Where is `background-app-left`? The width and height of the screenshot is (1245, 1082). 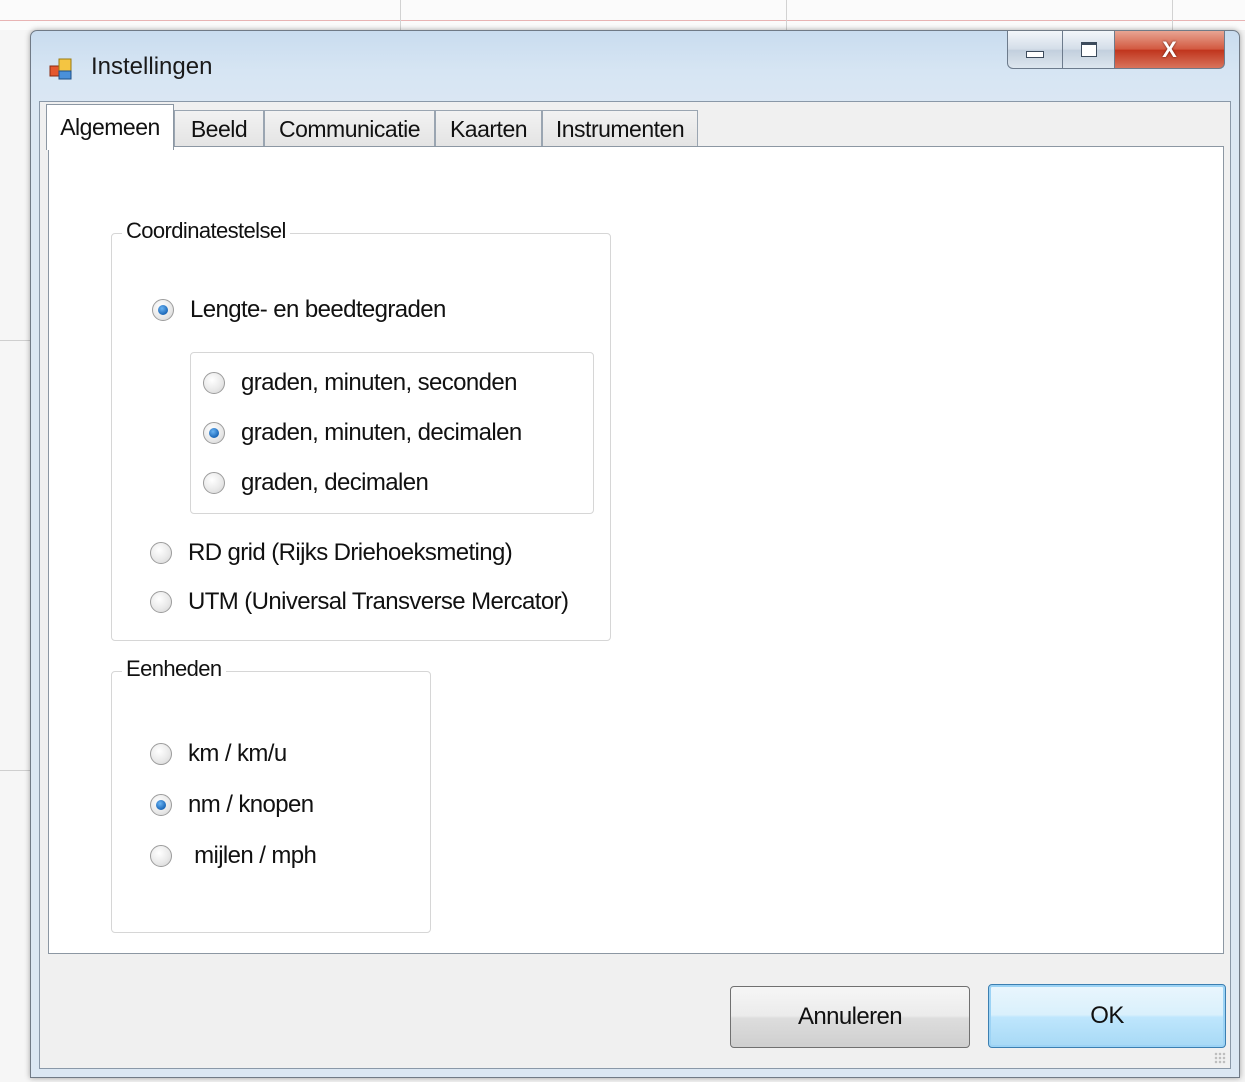 background-app-left is located at coordinates (15, 556).